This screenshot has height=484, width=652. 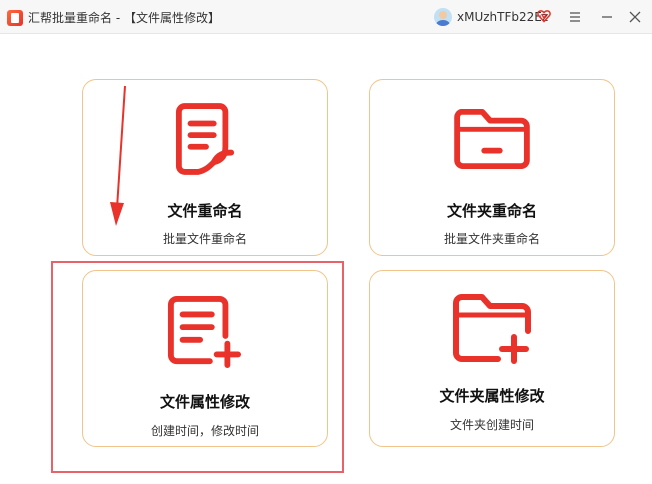 I want to click on file-plus-icon, so click(x=204, y=332).